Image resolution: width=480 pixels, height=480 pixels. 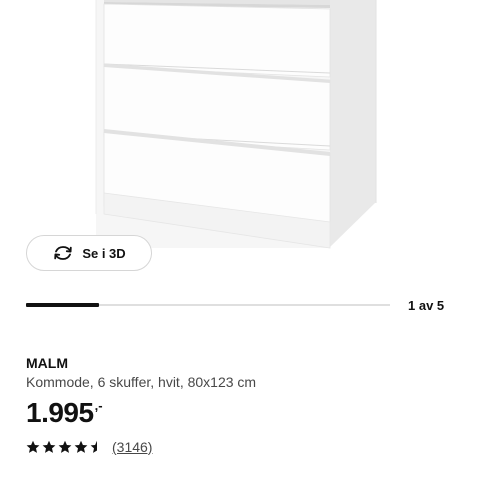 I want to click on view-in-3d-button: Se i 3D, so click(x=89, y=253).